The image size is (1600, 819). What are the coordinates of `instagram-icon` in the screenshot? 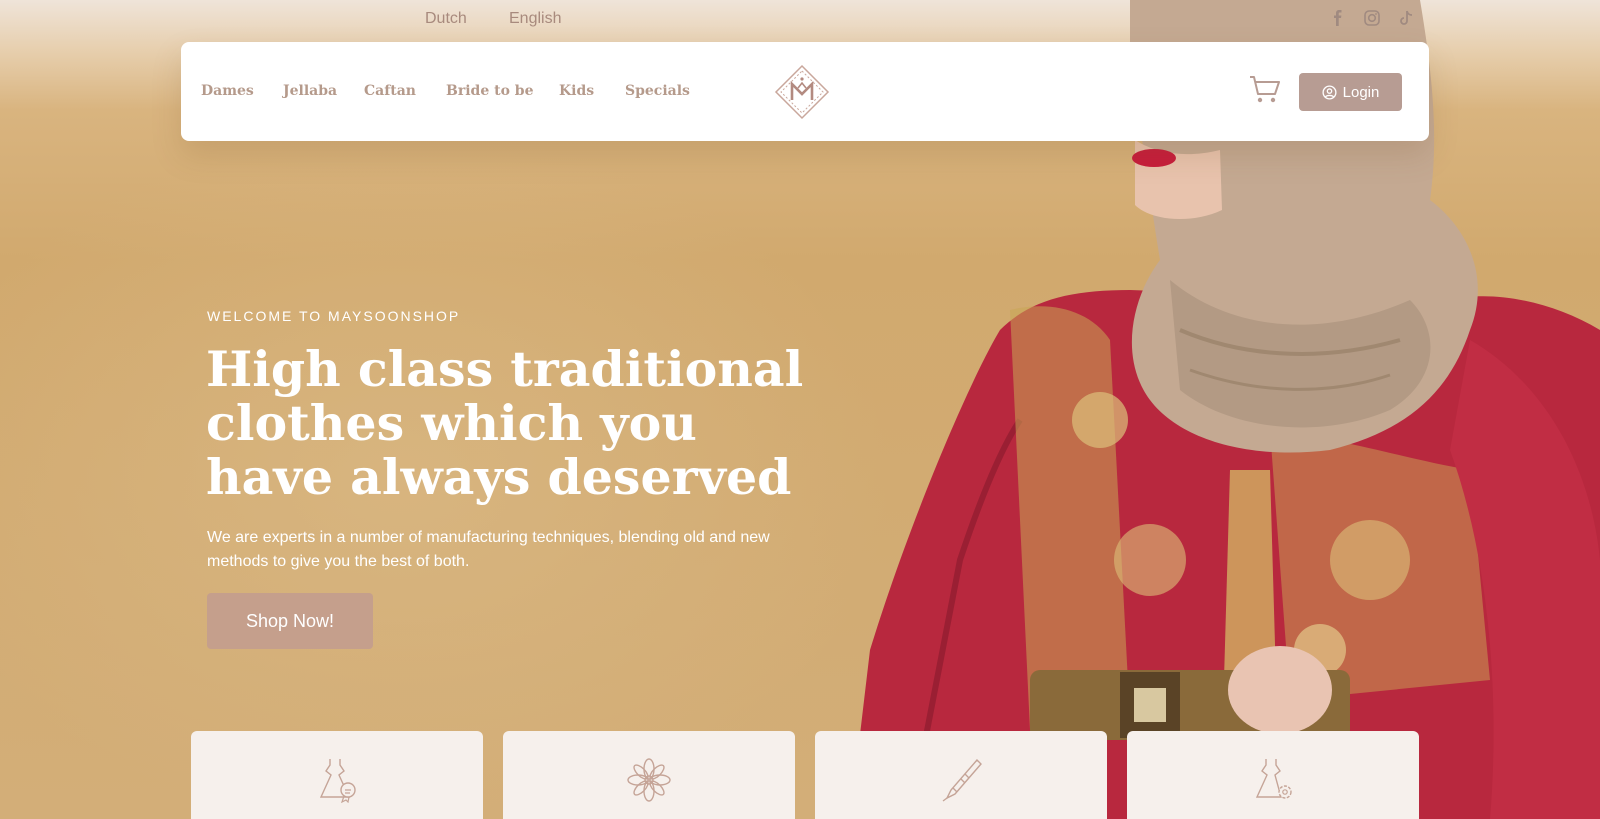 It's located at (1372, 18).